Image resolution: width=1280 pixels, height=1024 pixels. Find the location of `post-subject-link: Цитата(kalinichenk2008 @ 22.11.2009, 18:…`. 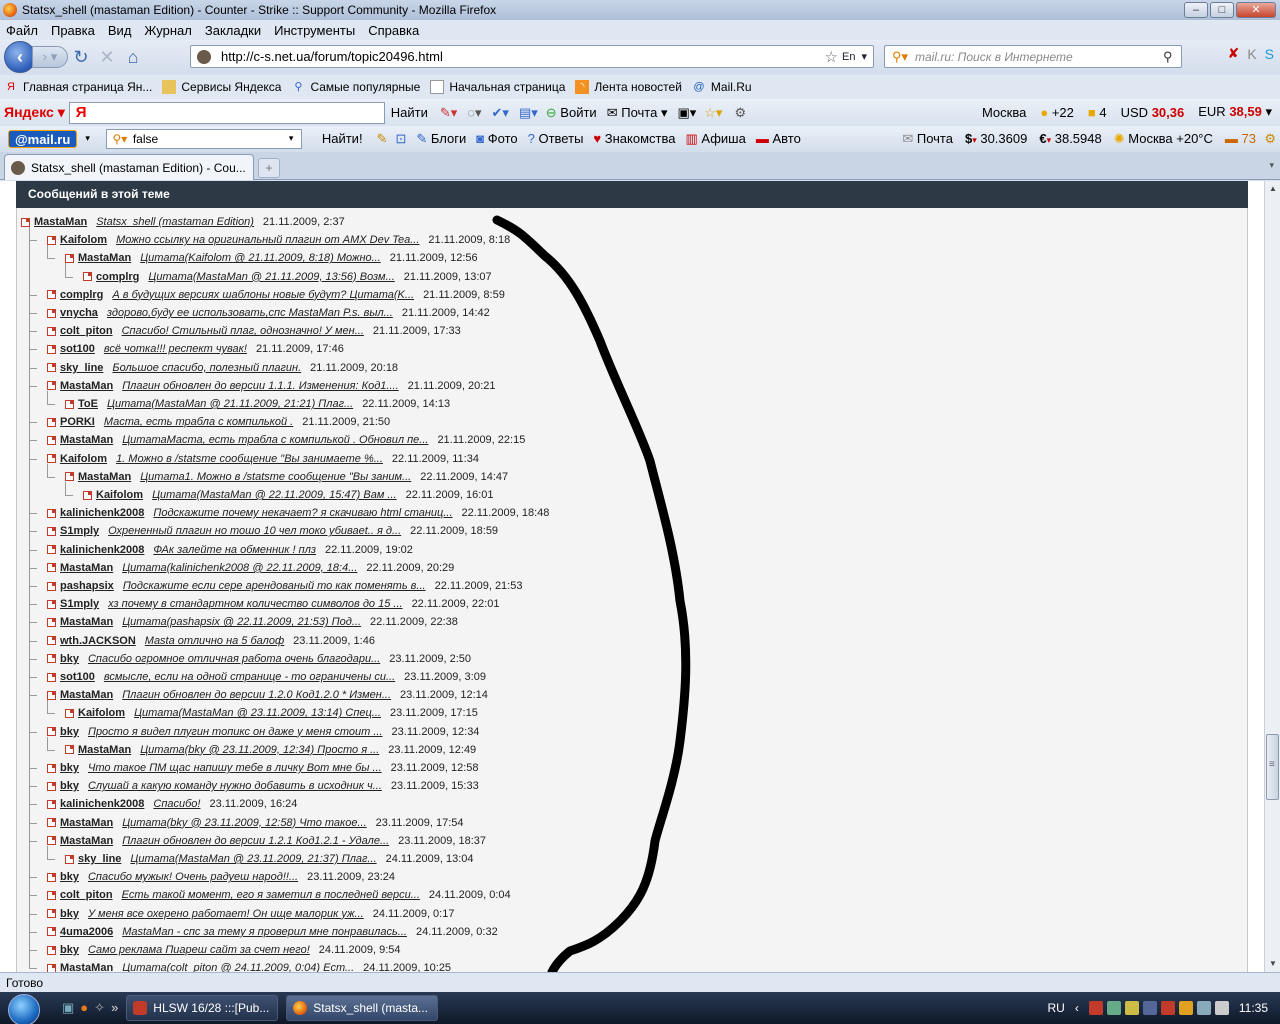

post-subject-link: Цитата(kalinichenk2008 @ 22.11.2009, 18:… is located at coordinates (239, 568).